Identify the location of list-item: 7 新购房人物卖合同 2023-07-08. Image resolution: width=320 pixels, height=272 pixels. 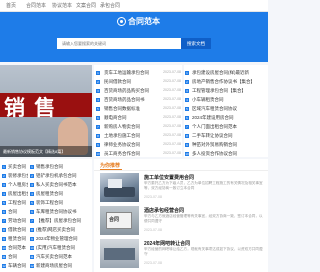
(138, 126).